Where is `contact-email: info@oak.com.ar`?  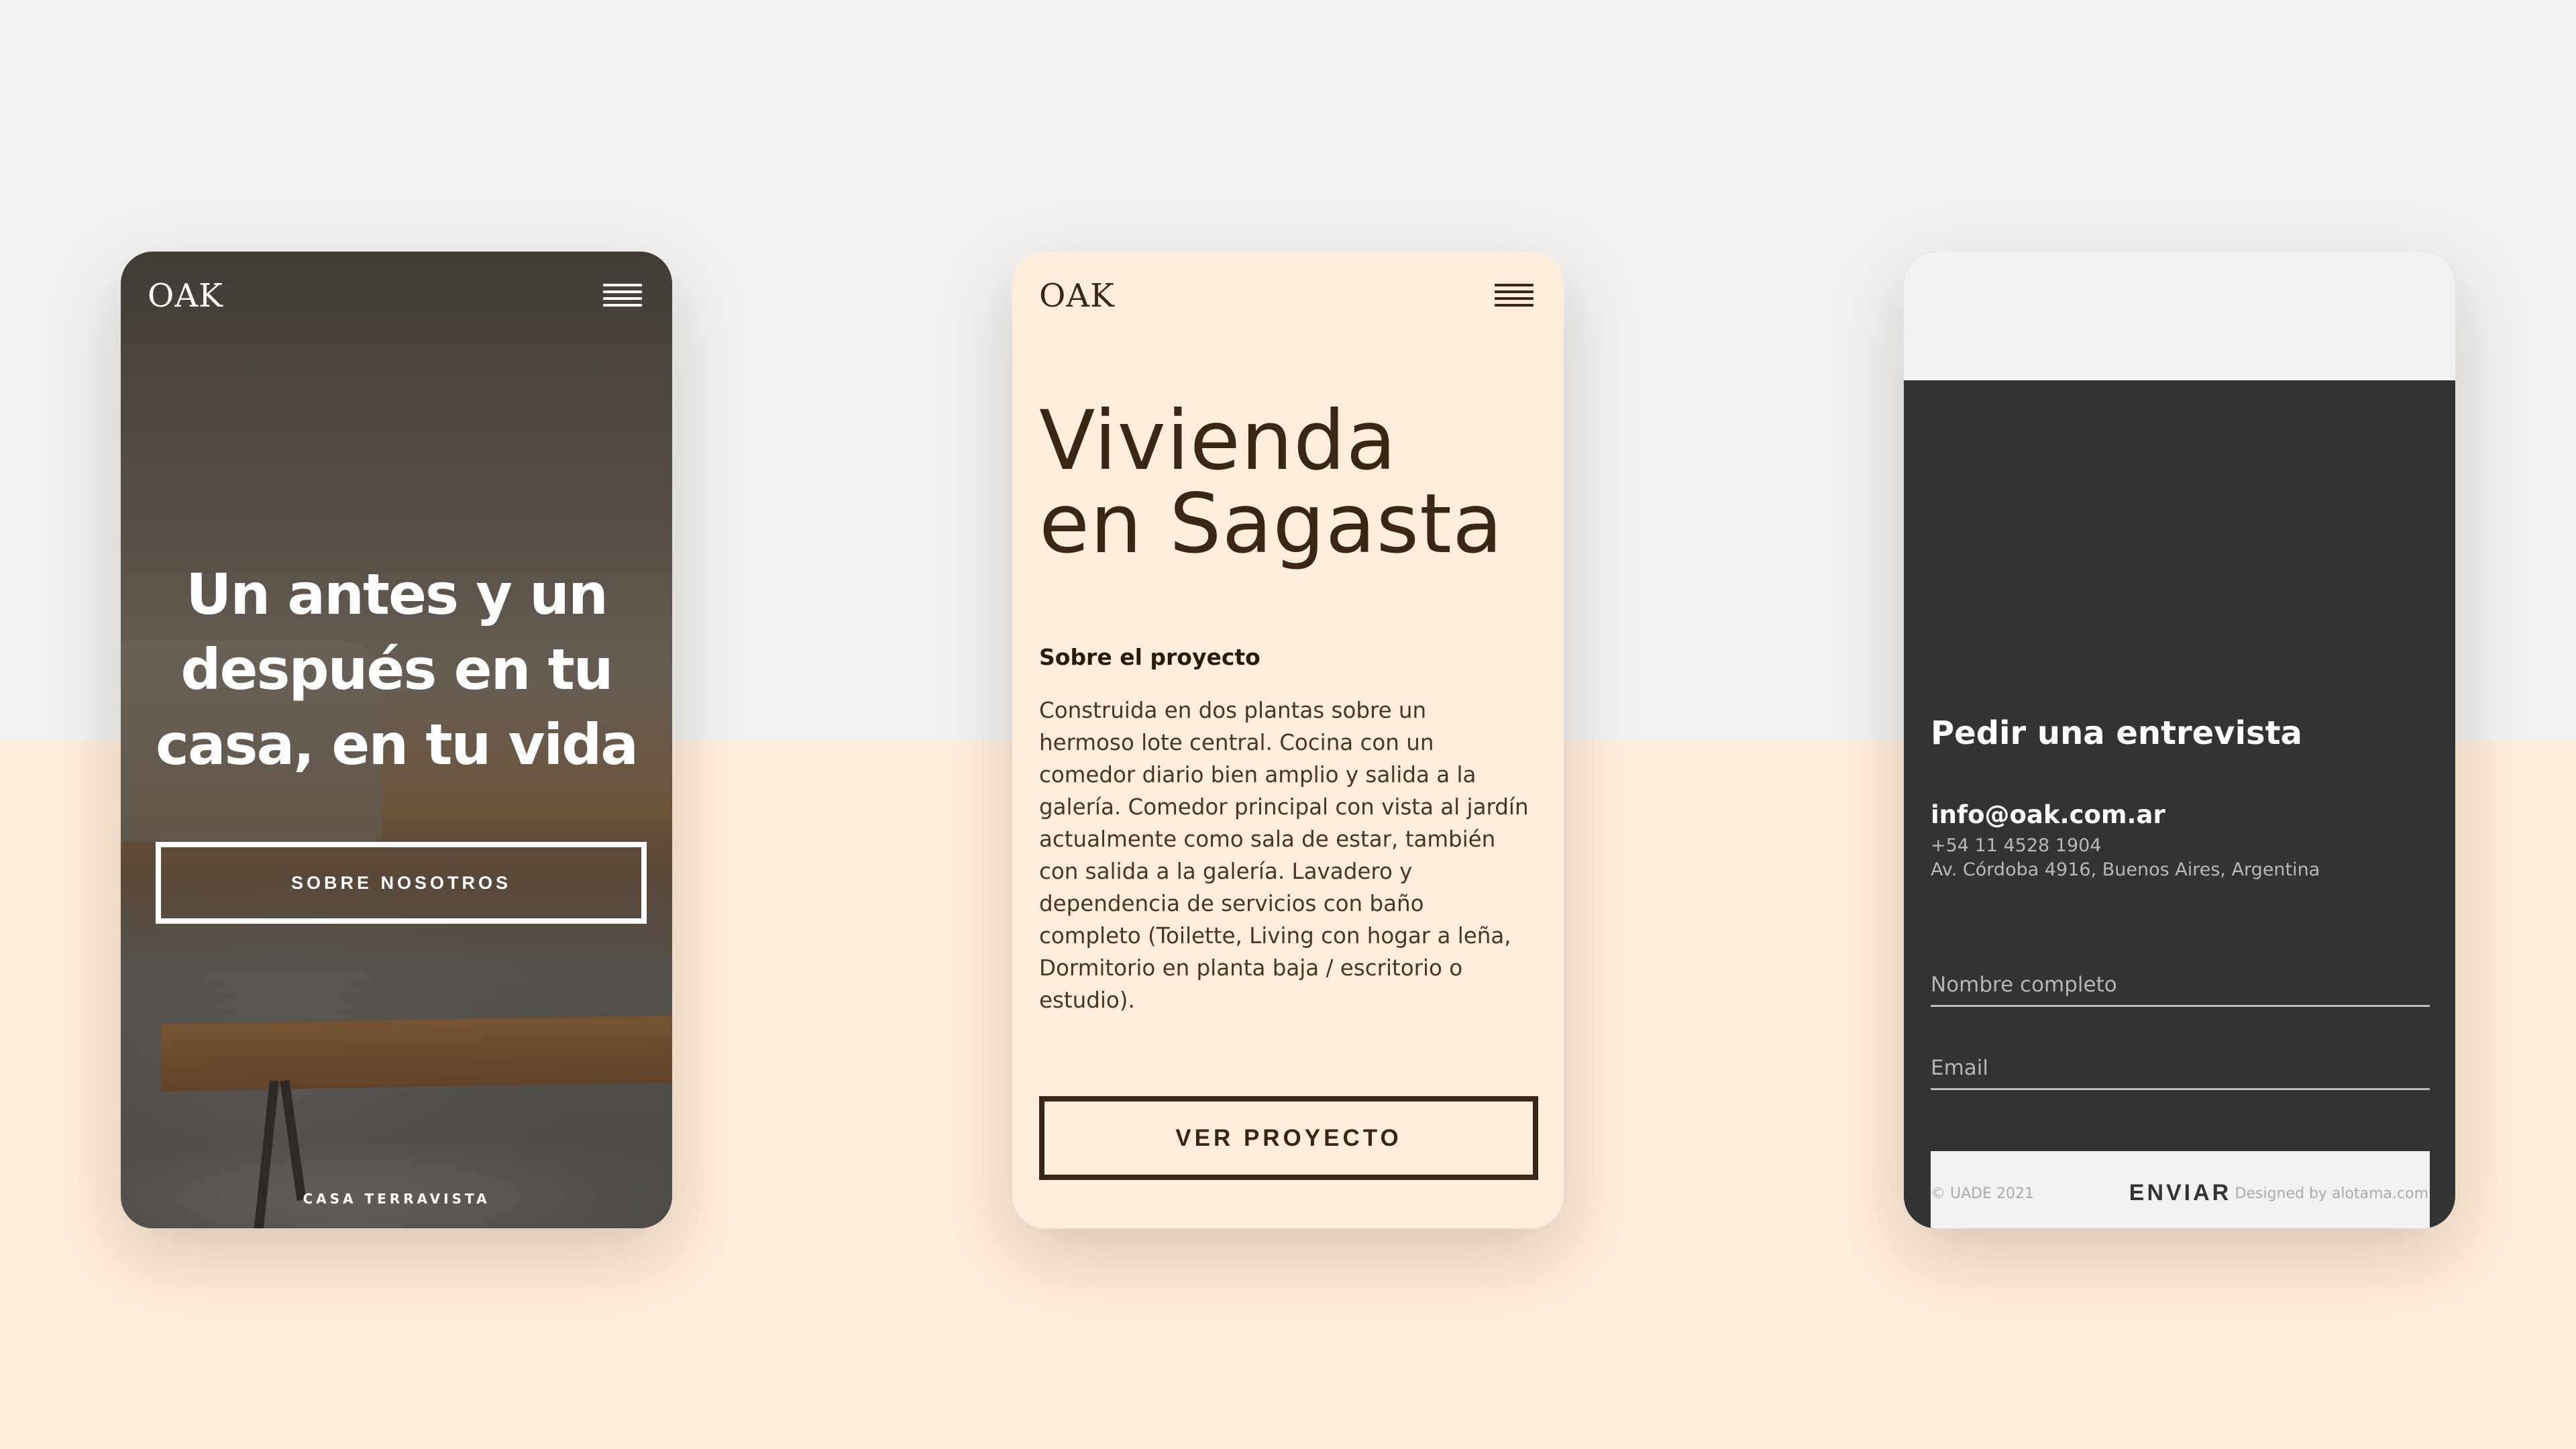 contact-email: info@oak.com.ar is located at coordinates (2048, 814).